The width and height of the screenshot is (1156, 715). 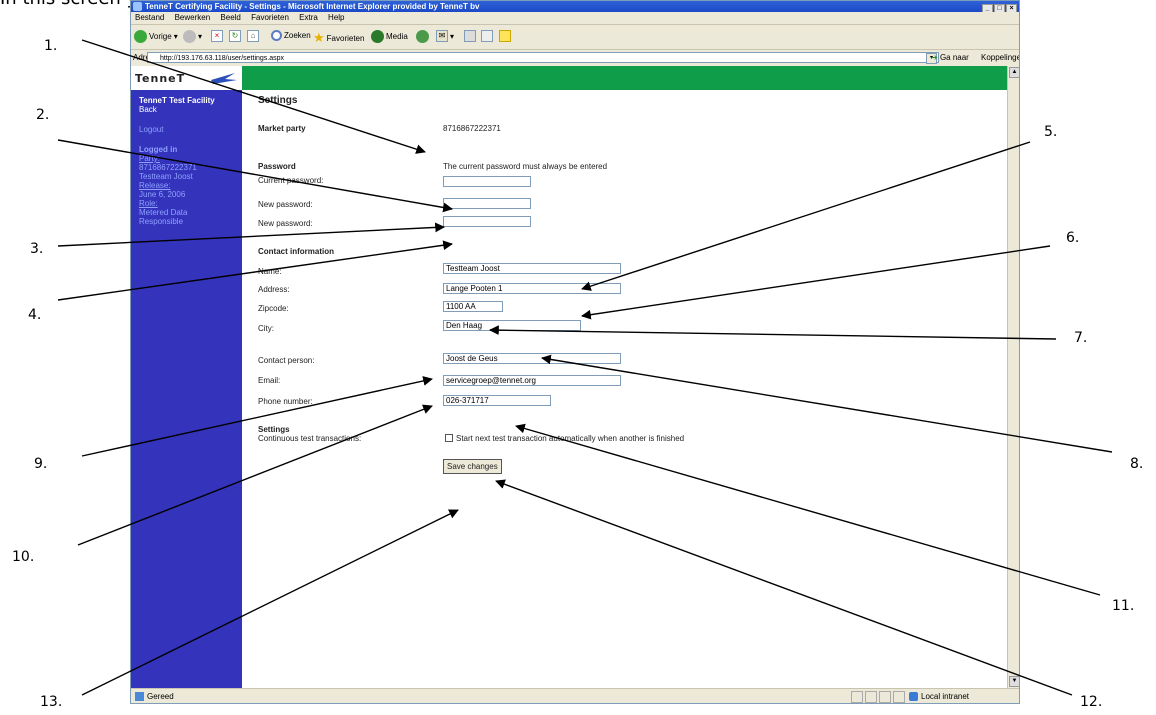 What do you see at coordinates (1091, 702) in the screenshot?
I see `callout-label-12: 12.` at bounding box center [1091, 702].